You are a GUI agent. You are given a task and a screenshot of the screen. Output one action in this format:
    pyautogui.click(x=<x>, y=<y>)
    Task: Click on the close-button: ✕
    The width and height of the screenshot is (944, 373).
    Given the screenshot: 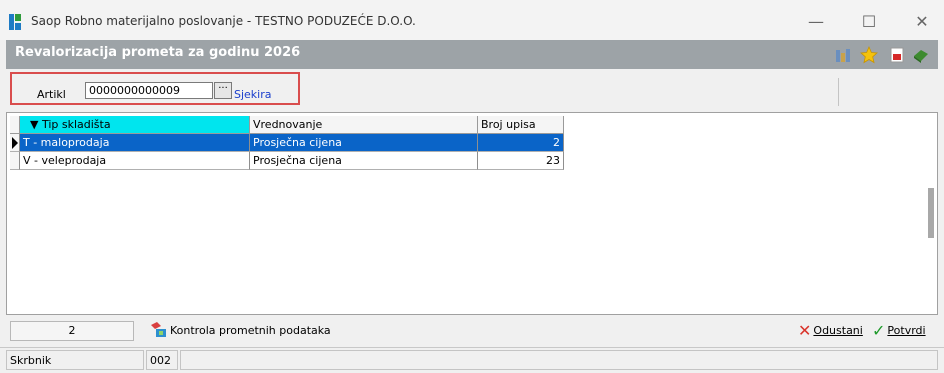 What is the action you would take?
    pyautogui.click(x=922, y=22)
    